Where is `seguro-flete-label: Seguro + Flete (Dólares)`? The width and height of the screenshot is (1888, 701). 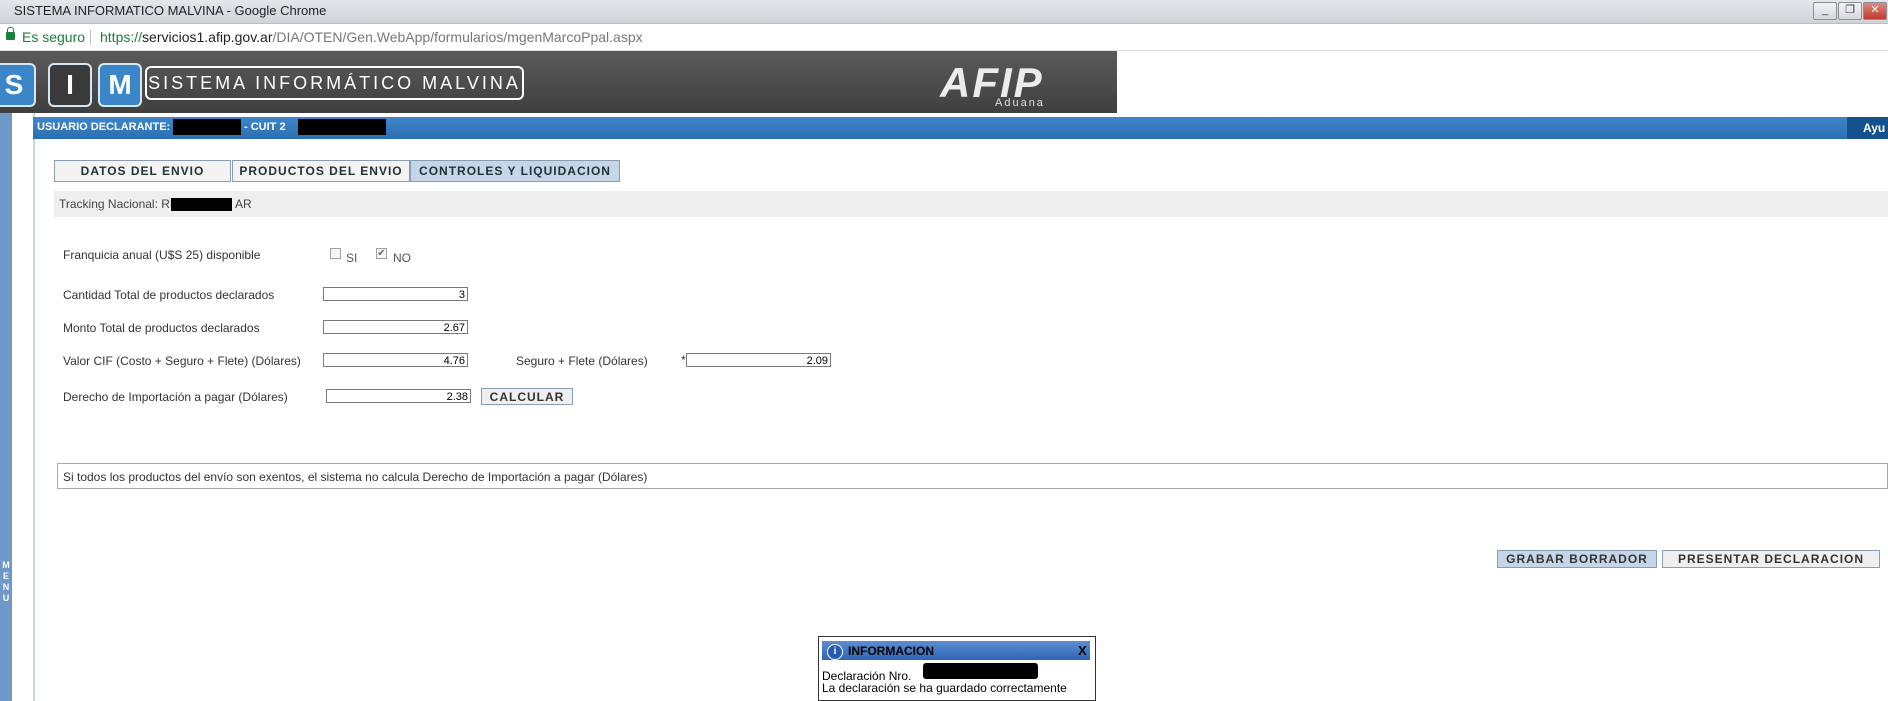
seguro-flete-label: Seguro + Flete (Dólares) is located at coordinates (582, 361).